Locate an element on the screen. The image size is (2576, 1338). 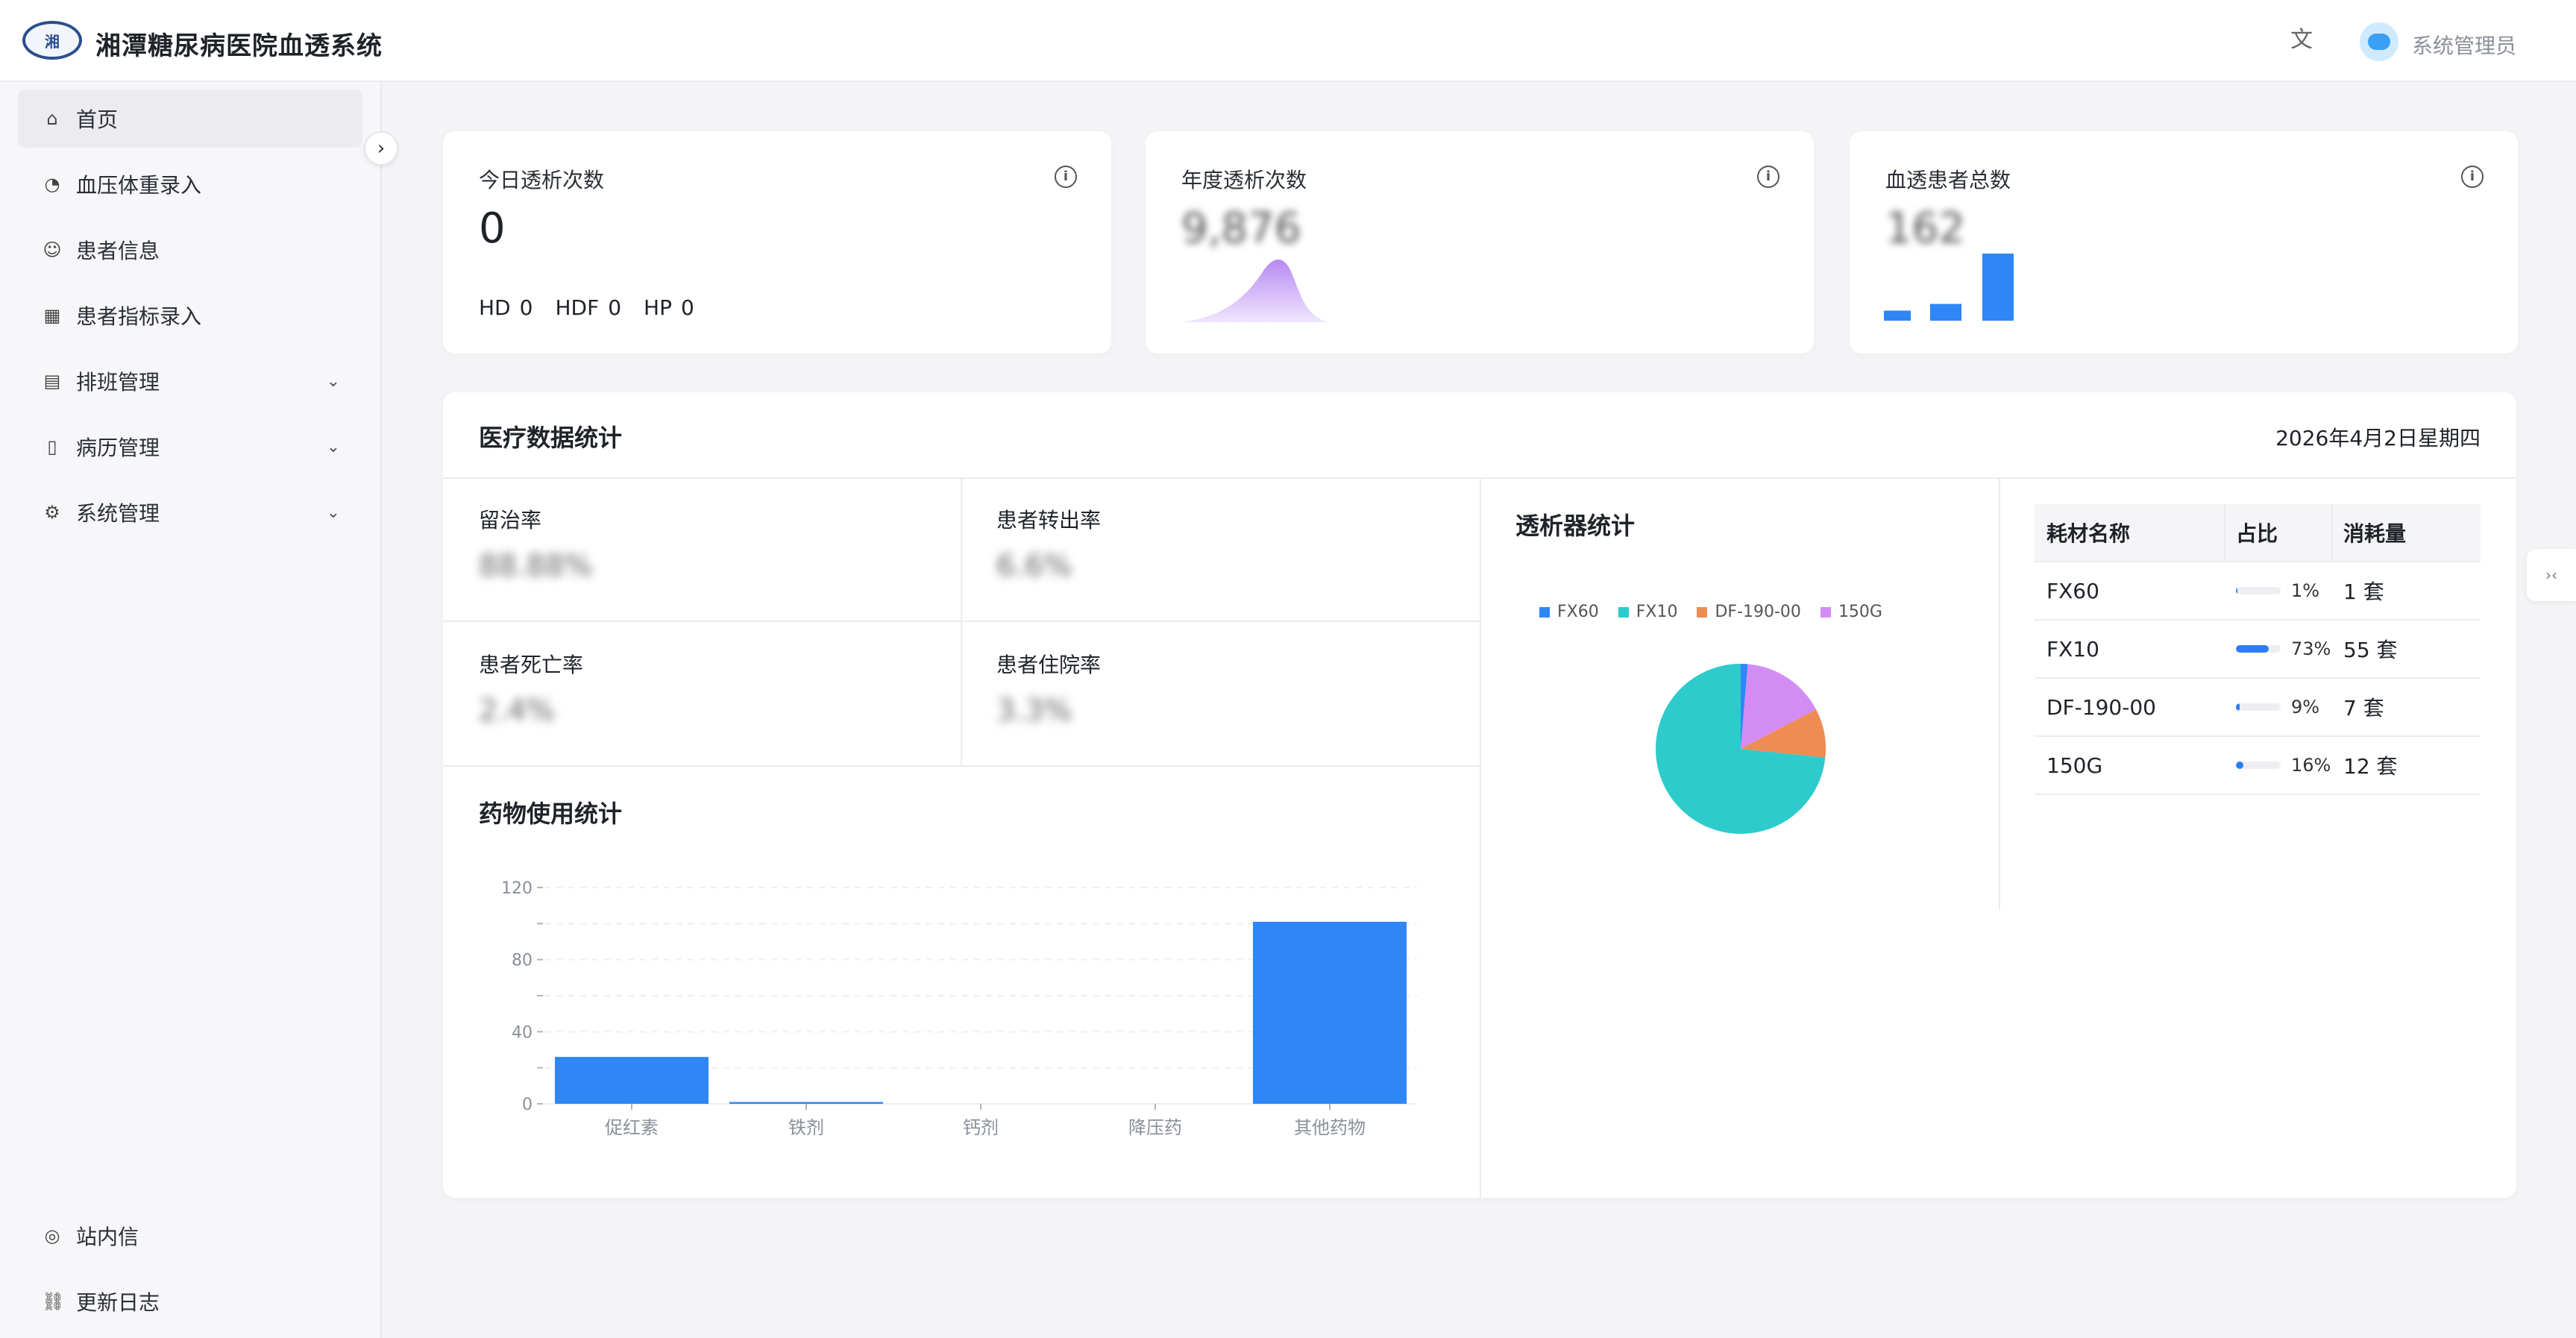
y-tick-label: 40 is located at coordinates (523, 1032).